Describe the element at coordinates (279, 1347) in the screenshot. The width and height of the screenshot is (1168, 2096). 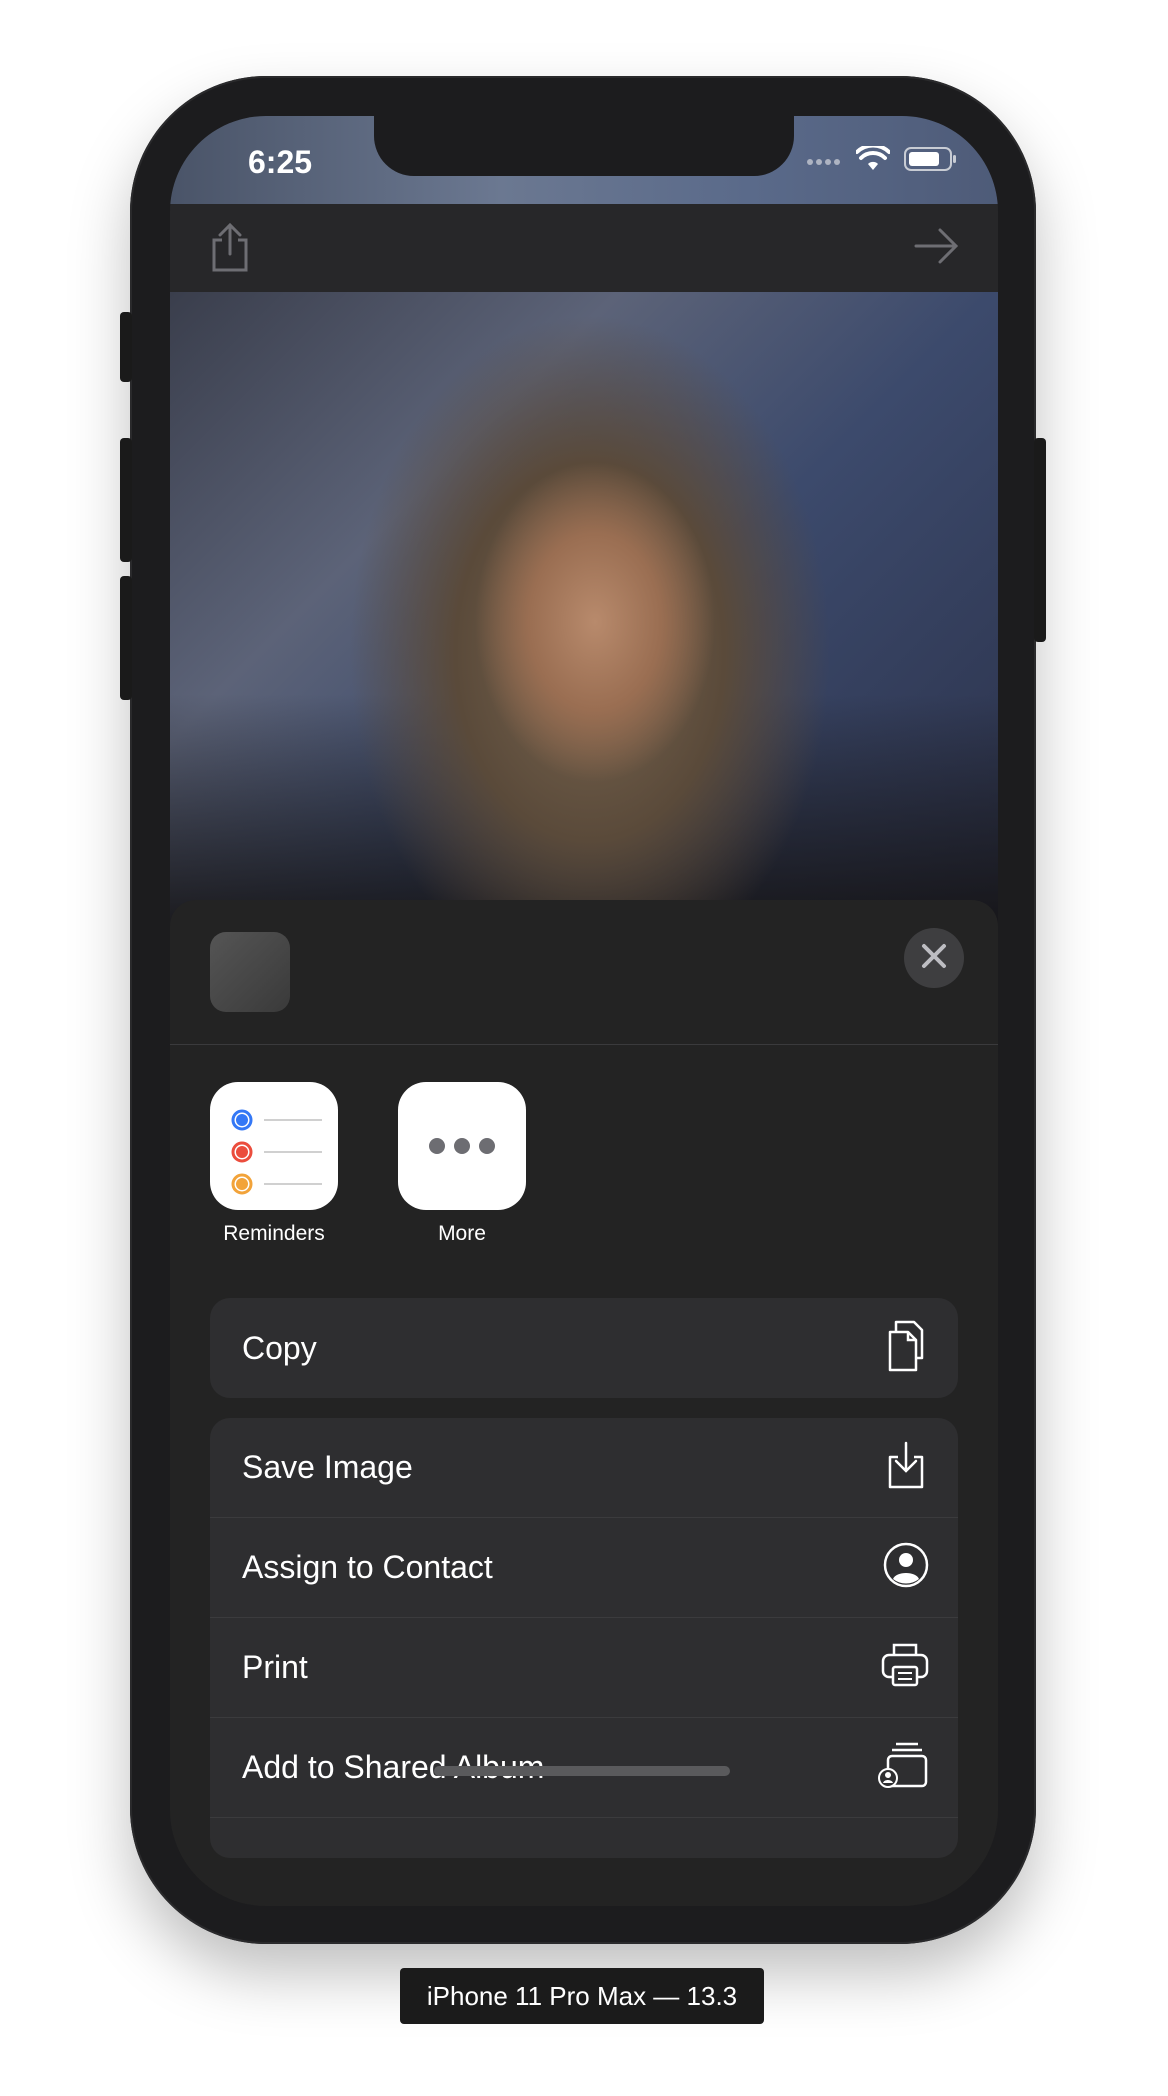
I see `action-label: Copy` at that location.